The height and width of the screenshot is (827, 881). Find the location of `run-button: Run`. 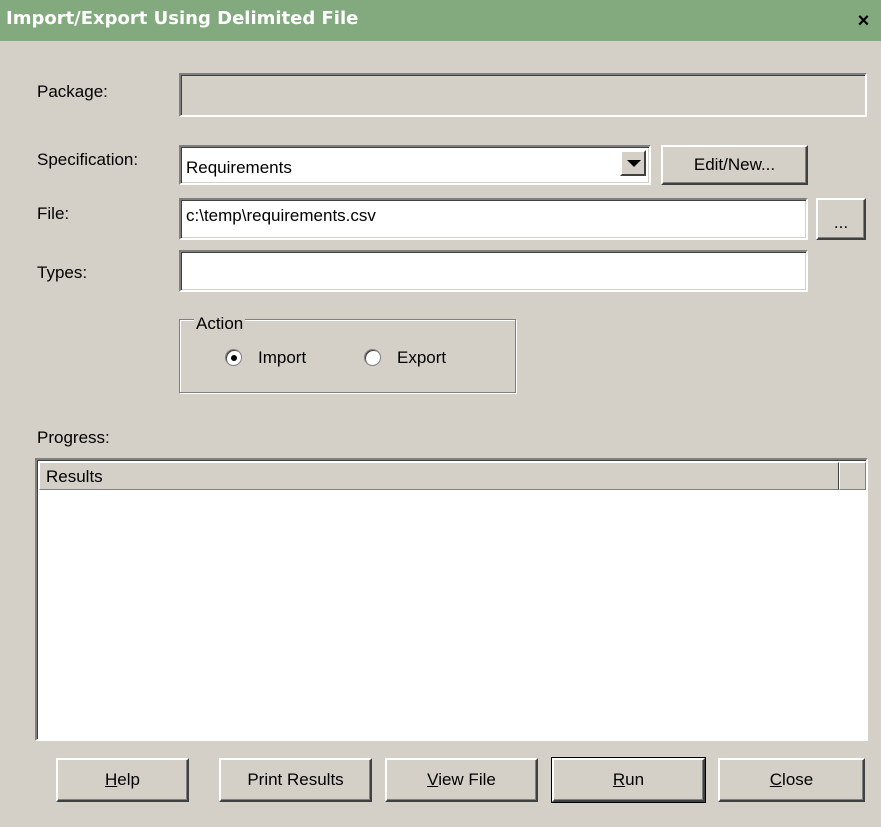

run-button: Run is located at coordinates (628, 780).